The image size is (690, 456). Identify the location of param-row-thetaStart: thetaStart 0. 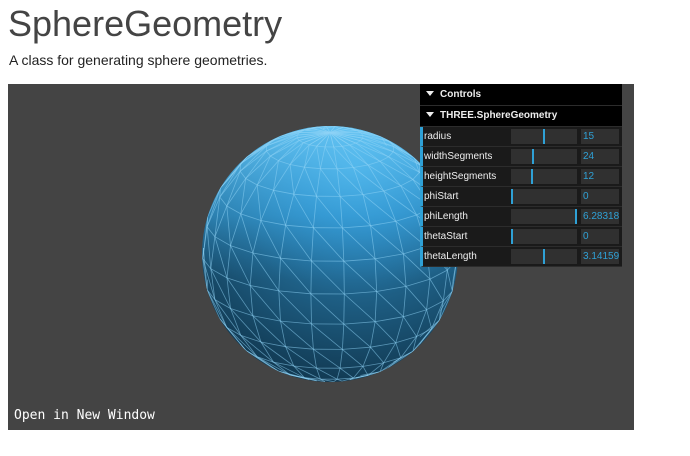
(521, 237).